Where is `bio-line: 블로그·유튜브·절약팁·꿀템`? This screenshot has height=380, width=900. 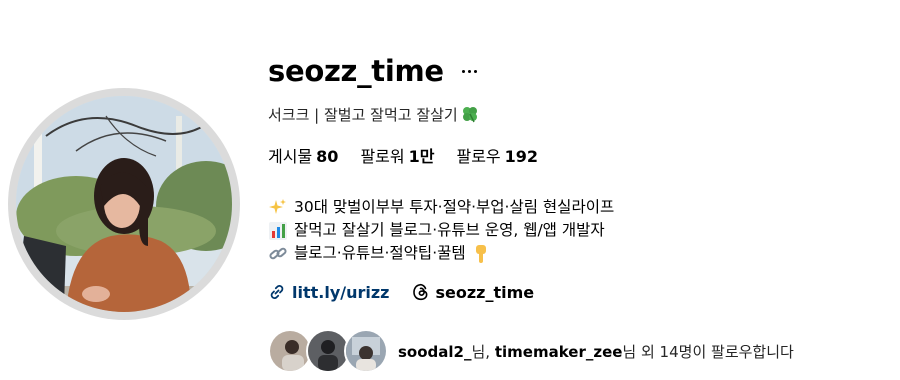
bio-line: 블로그·유튜브·절약팁·꿀템 is located at coordinates (578, 253).